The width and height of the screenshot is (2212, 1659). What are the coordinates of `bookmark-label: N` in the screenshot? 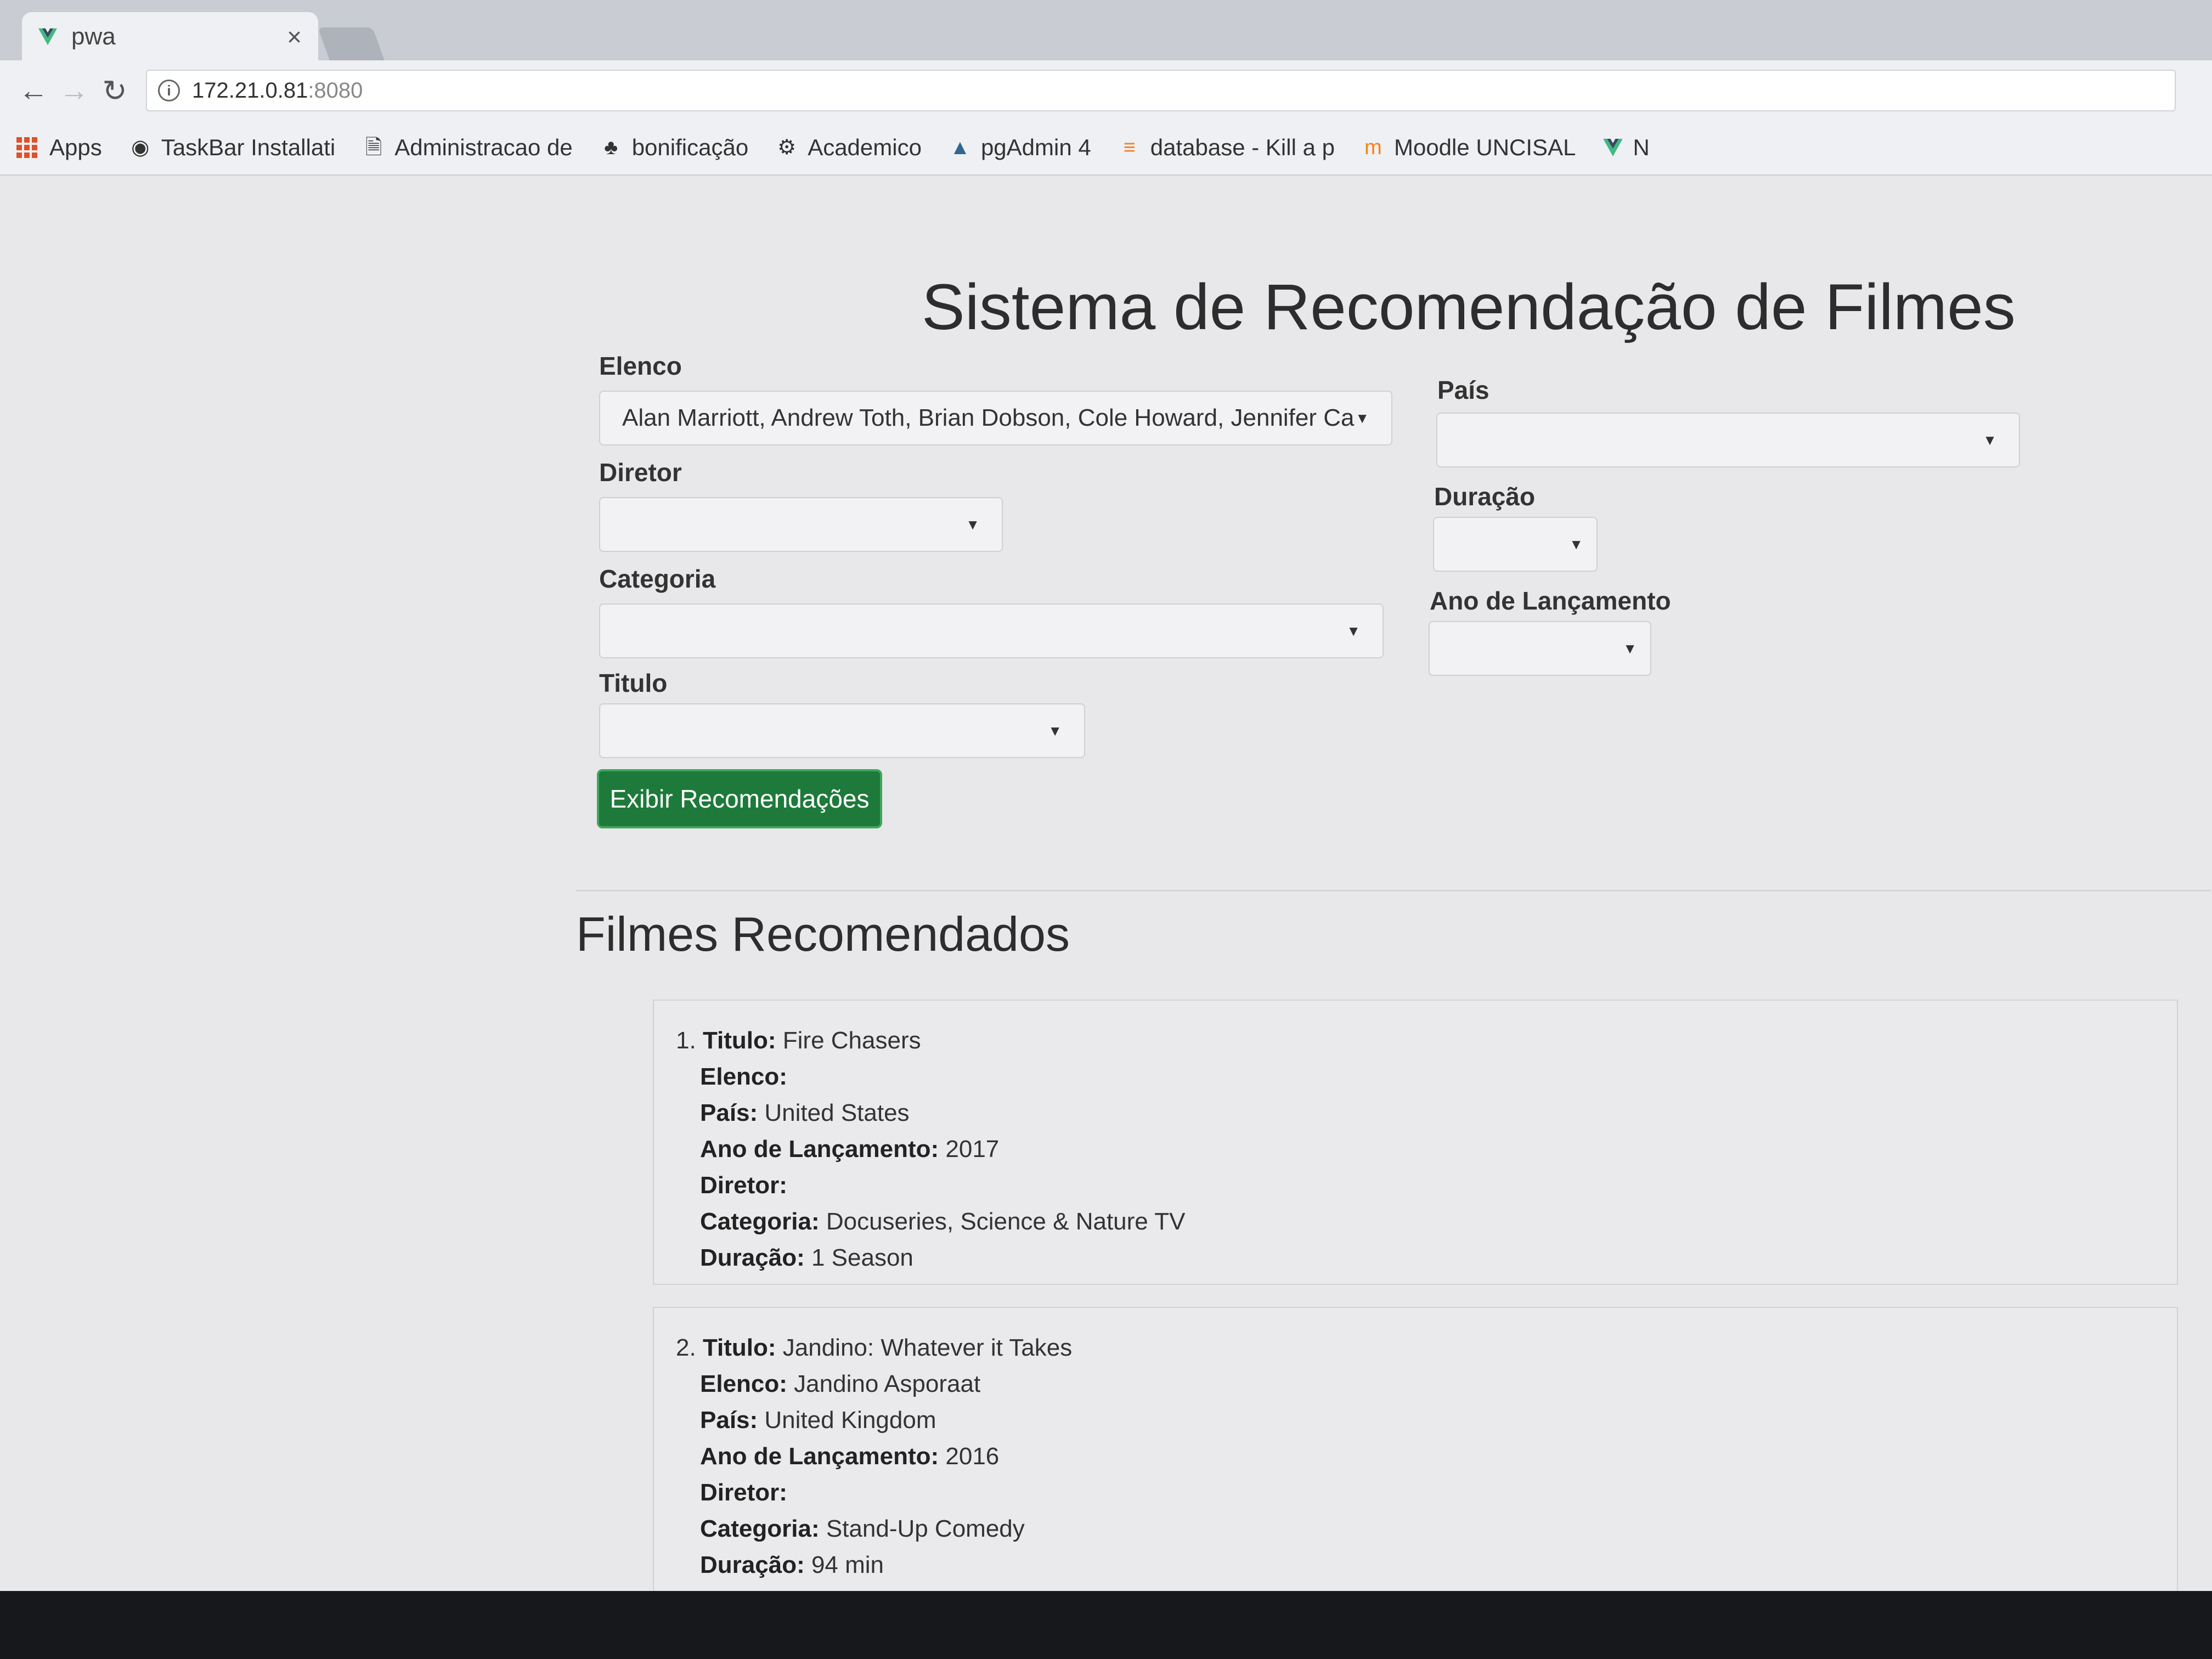 It's located at (1641, 147).